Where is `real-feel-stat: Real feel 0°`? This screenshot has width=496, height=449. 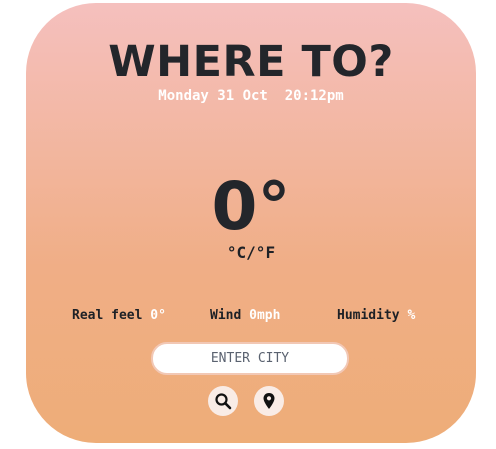 real-feel-stat: Real feel 0° is located at coordinates (119, 315).